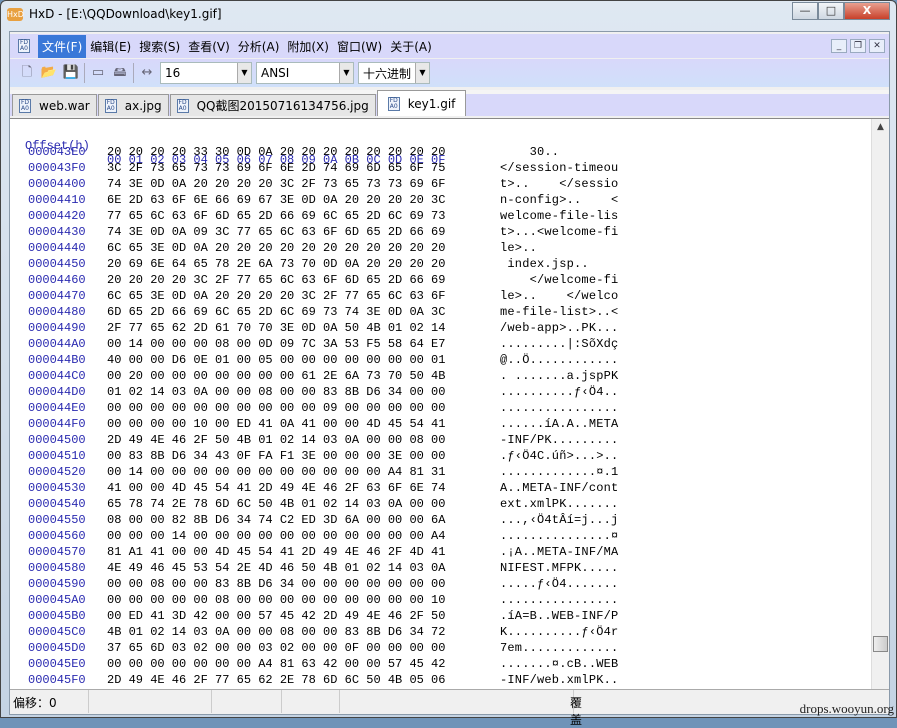  What do you see at coordinates (24, 46) in the screenshot?
I see `document-icon: FD A0` at bounding box center [24, 46].